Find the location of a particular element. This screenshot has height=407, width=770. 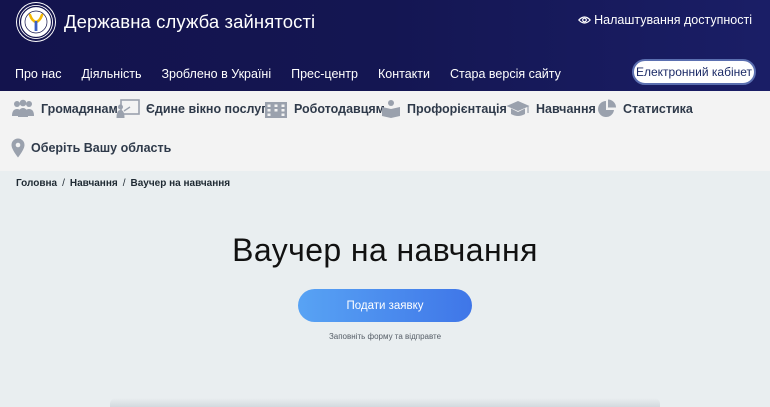

breadcrumb-education: Навчання is located at coordinates (94, 183).